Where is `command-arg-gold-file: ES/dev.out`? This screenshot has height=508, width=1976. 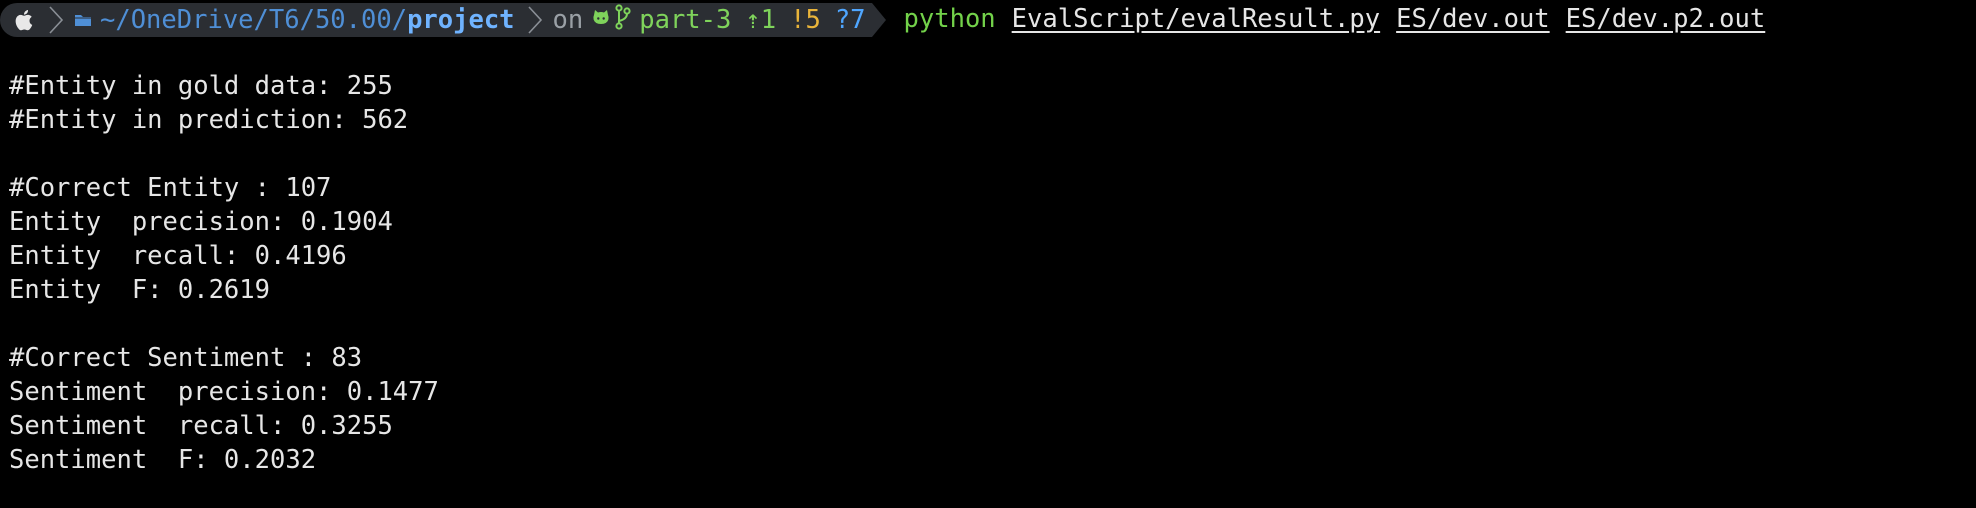
command-arg-gold-file: ES/dev.out is located at coordinates (1473, 19).